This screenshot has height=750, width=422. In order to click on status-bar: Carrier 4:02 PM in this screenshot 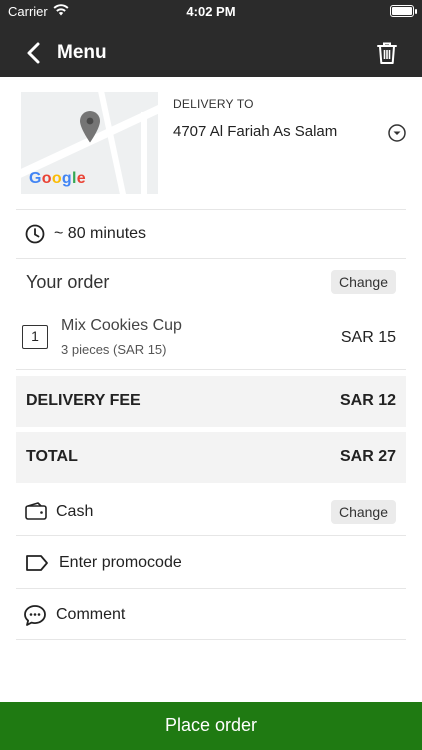, I will do `click(211, 11)`.